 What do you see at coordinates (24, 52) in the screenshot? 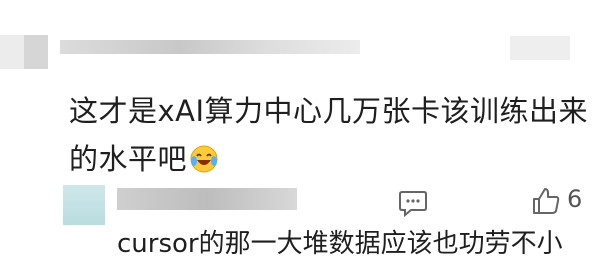
I see `masked-avatar-top` at bounding box center [24, 52].